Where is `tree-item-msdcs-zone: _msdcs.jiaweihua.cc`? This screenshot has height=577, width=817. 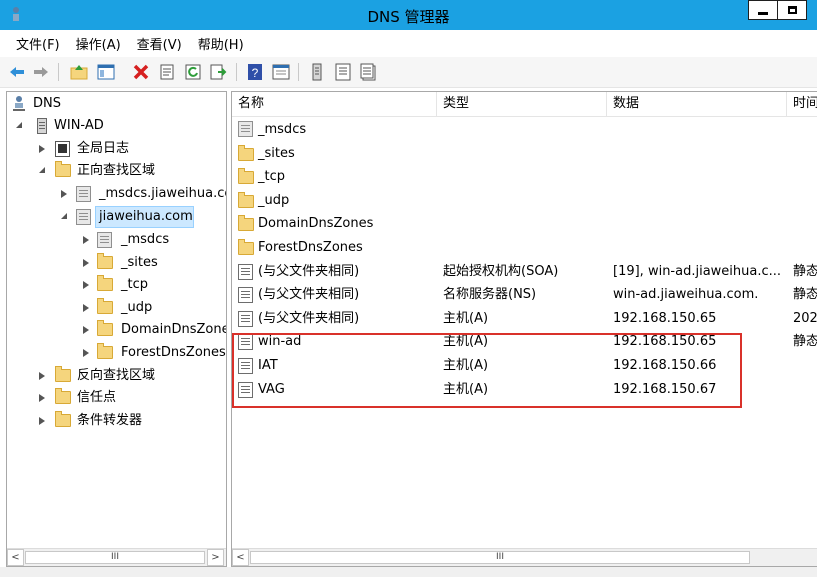
tree-item-msdcs-zone: _msdcs.jiaweihua.cc is located at coordinates (116, 194).